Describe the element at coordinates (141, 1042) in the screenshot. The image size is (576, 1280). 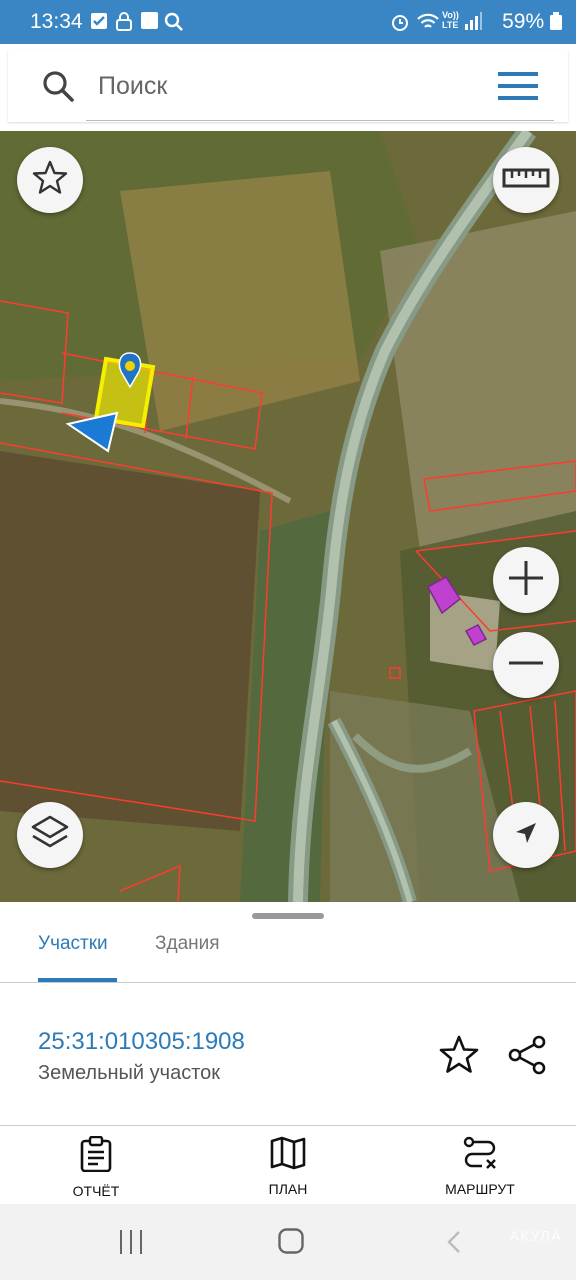
I see `cadastral-number: 25:31:010305:1908` at that location.